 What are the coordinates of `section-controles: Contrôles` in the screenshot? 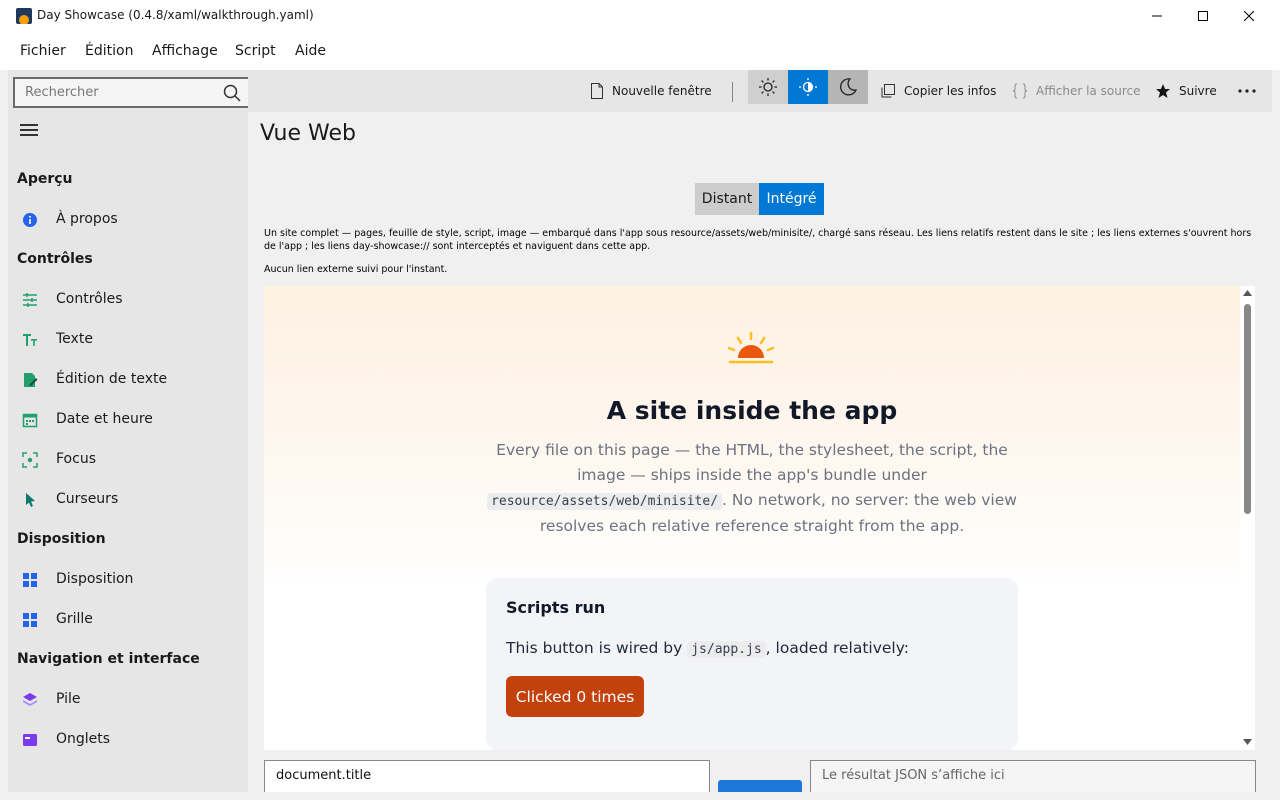 It's located at (55, 259).